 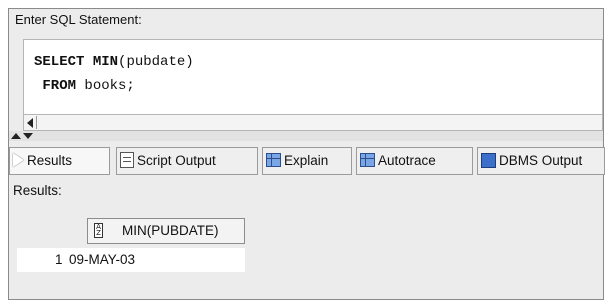 What do you see at coordinates (30, 123) in the screenshot?
I see `scroll-left-arrow-icon` at bounding box center [30, 123].